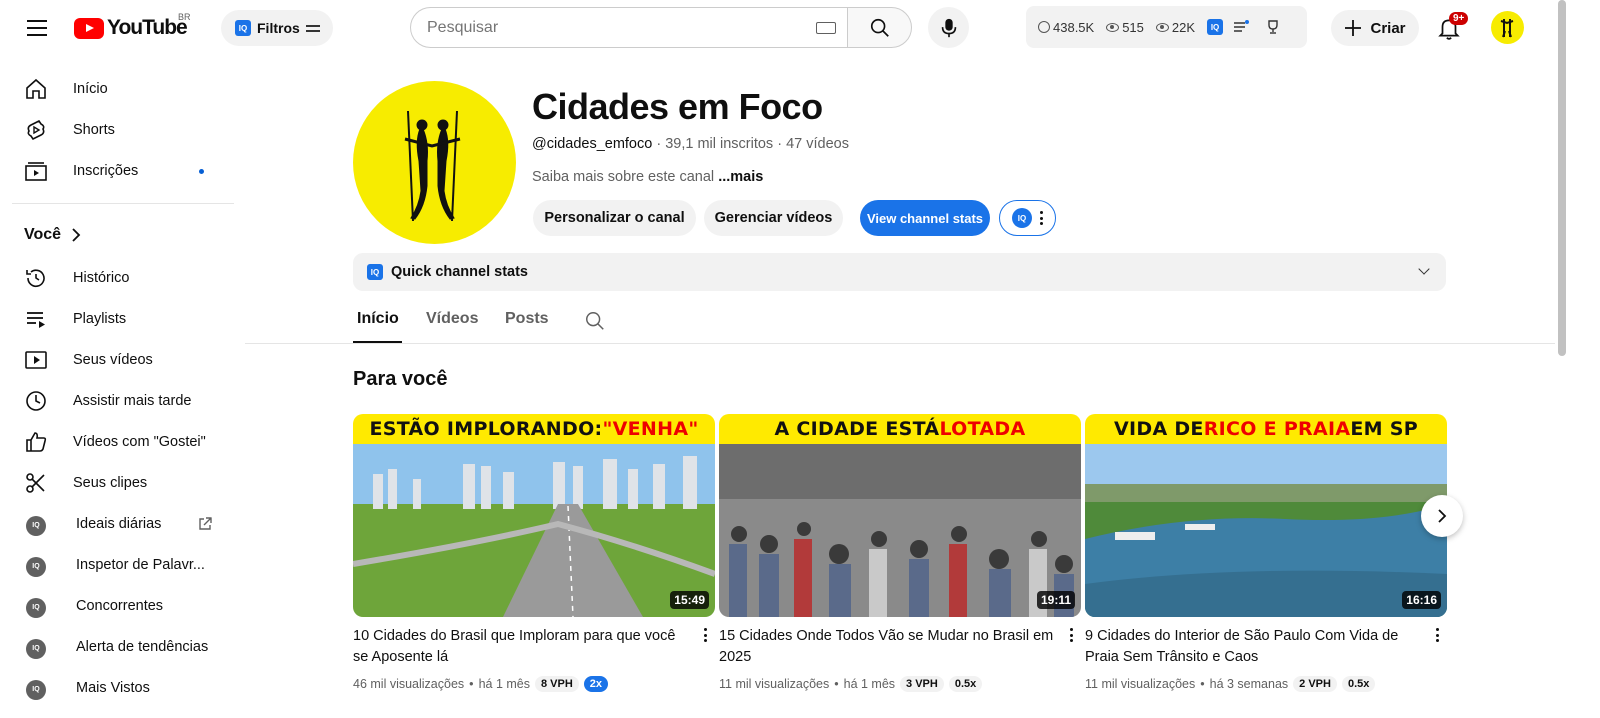  I want to click on notifications-badge: 9+, so click(1459, 18).